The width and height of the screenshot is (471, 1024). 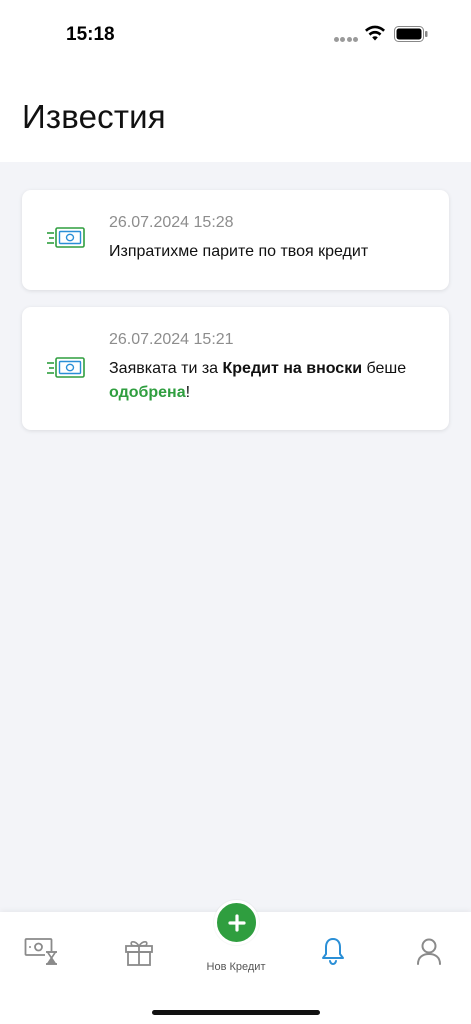 I want to click on page-title: Известия, so click(x=94, y=116).